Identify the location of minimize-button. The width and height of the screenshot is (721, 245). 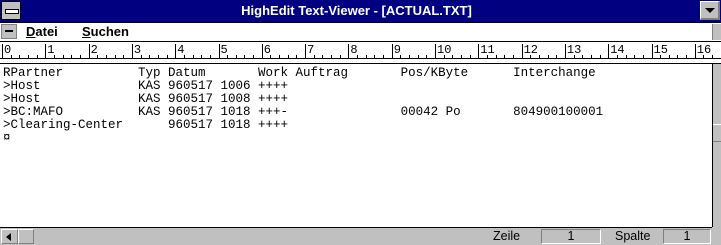
(710, 10).